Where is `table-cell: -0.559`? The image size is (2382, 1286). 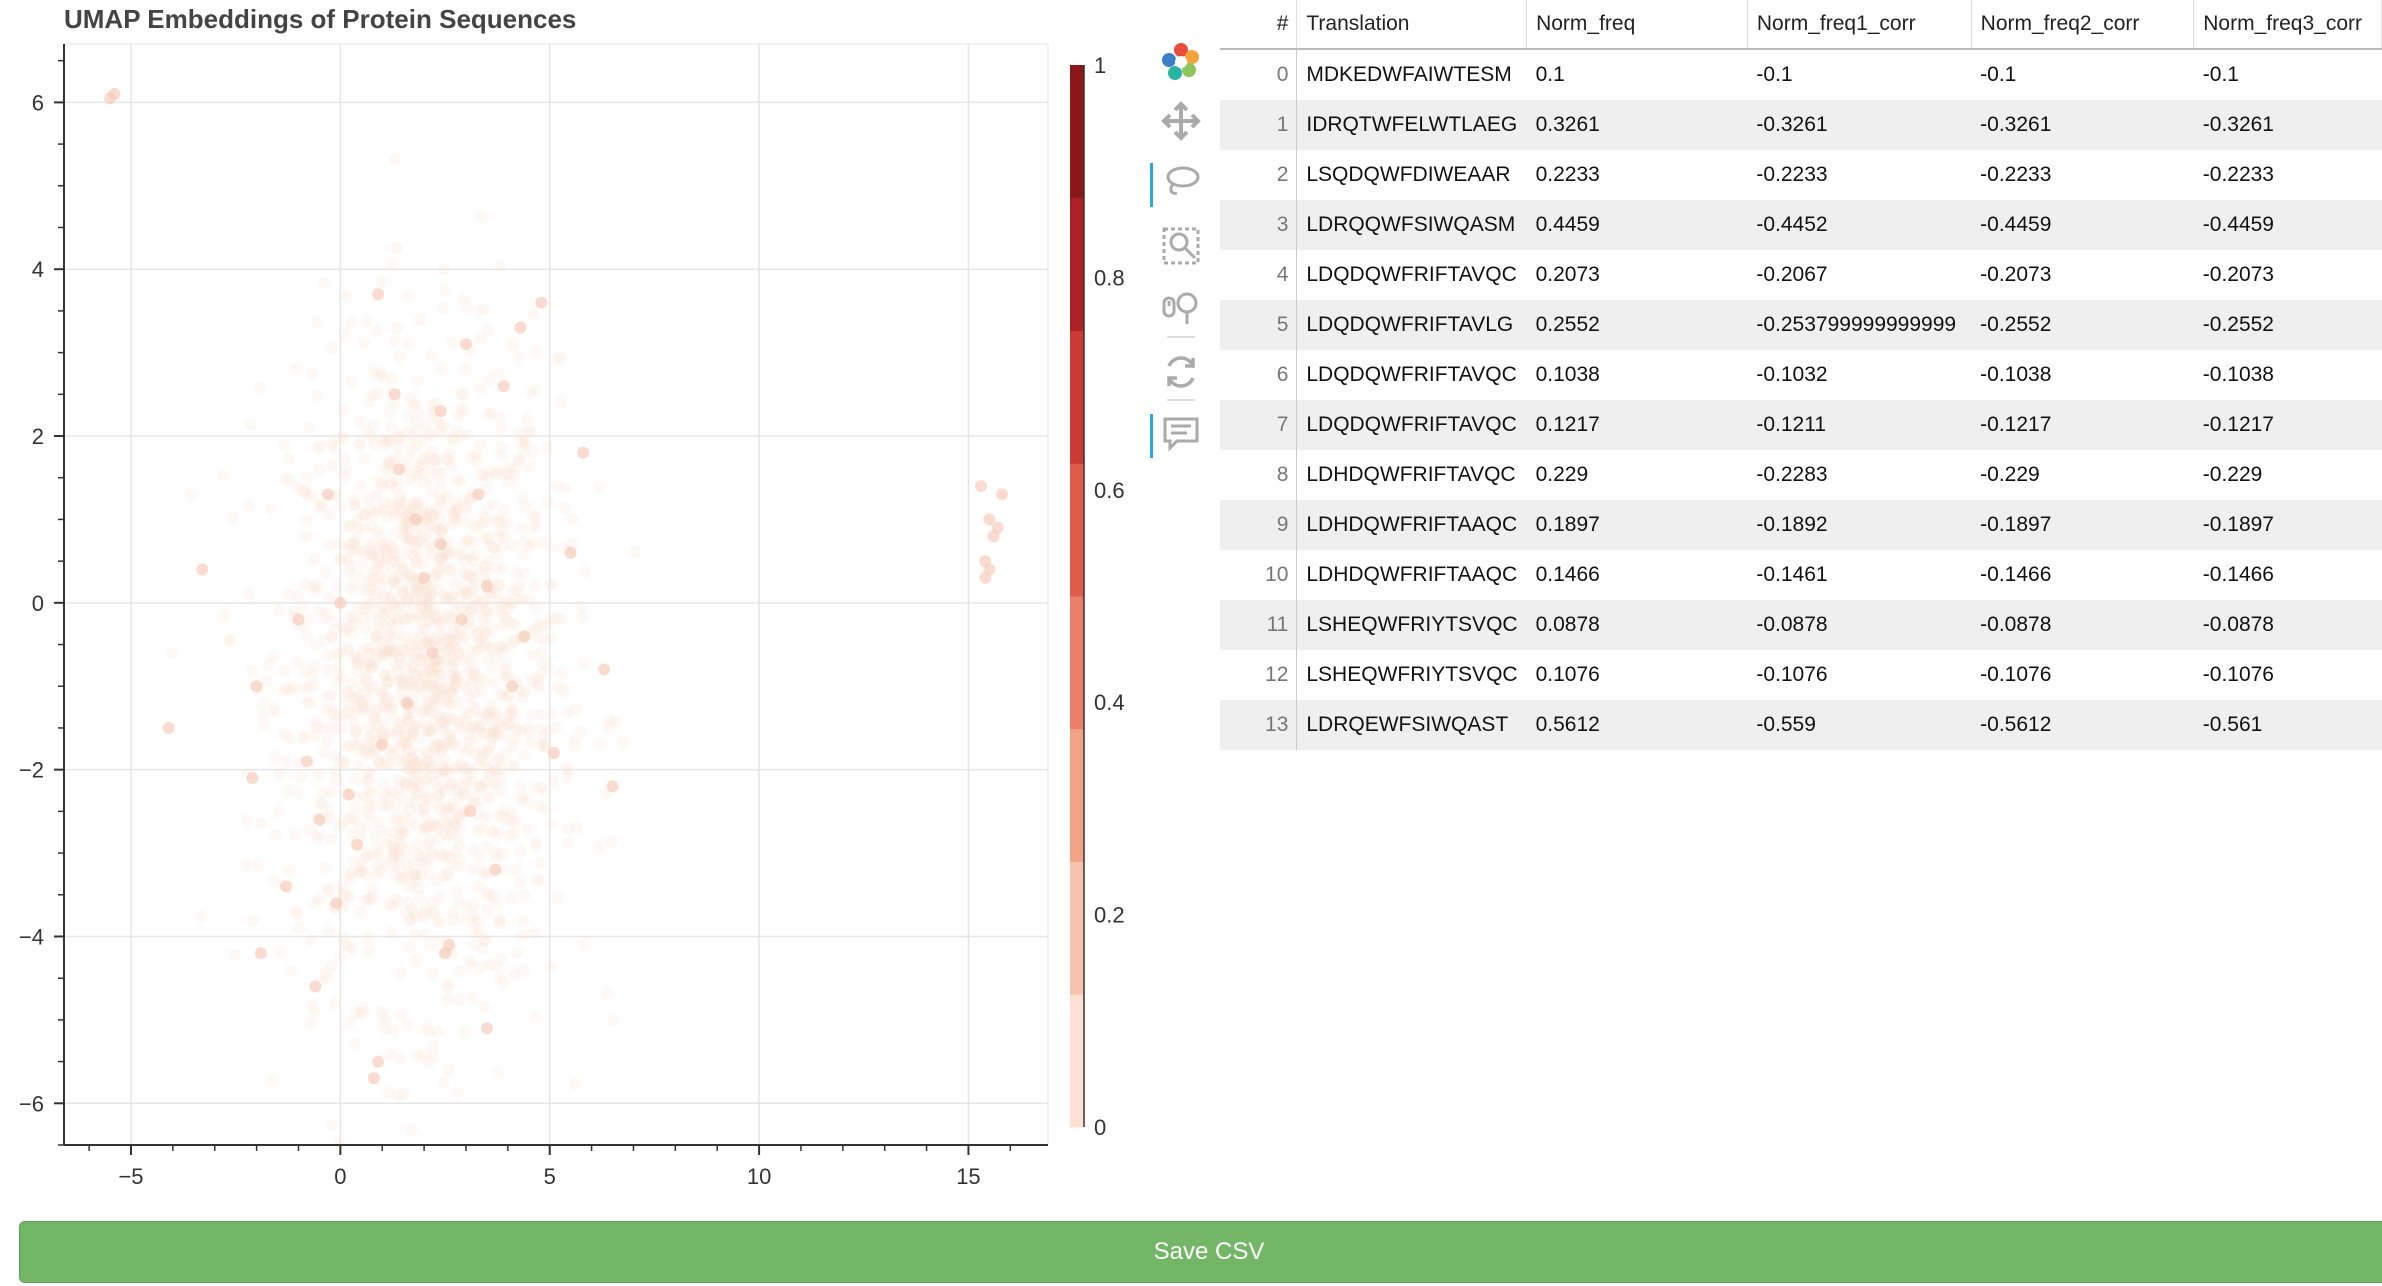
table-cell: -0.559 is located at coordinates (1859, 725).